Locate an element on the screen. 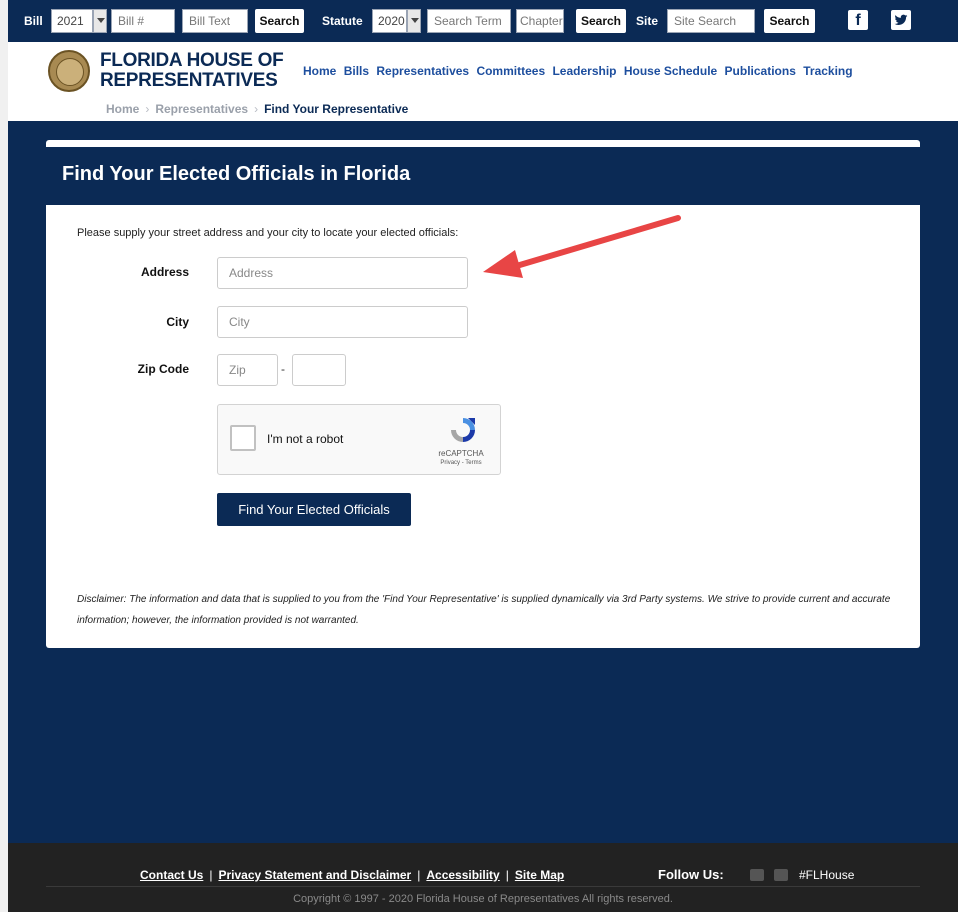 The image size is (958, 912). statute-term-input: Search Term is located at coordinates (469, 21).